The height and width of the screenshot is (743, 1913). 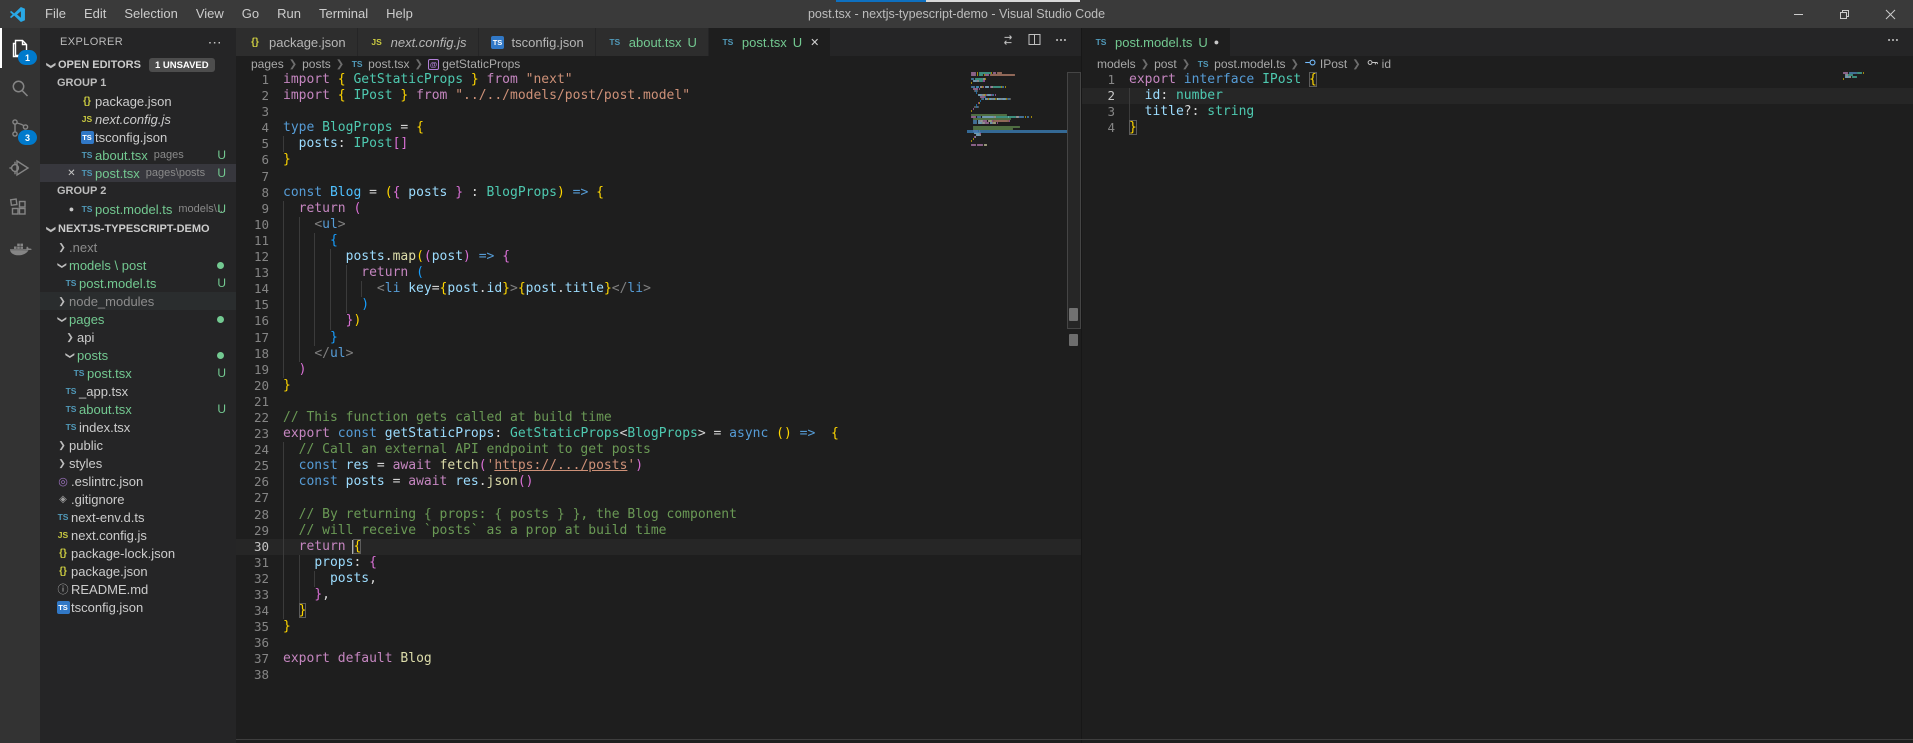 I want to click on breadcrumb-item: TS post.tsx, so click(x=379, y=64).